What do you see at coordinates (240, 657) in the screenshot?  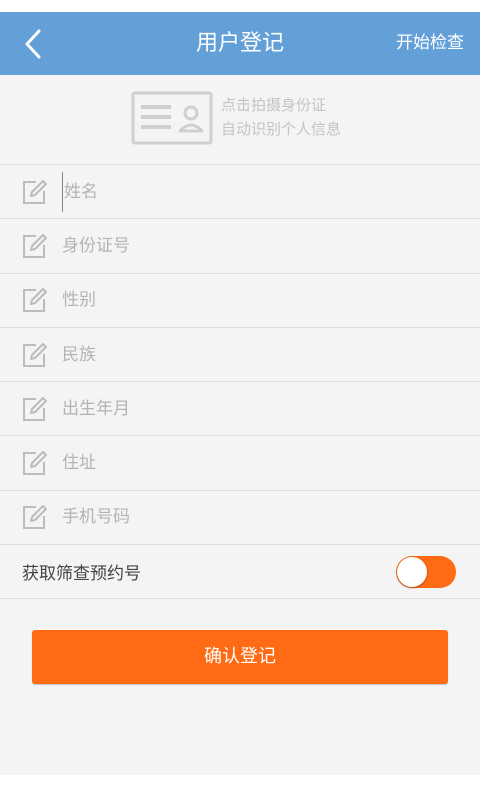 I see `confirm-register-button: 确认登记` at bounding box center [240, 657].